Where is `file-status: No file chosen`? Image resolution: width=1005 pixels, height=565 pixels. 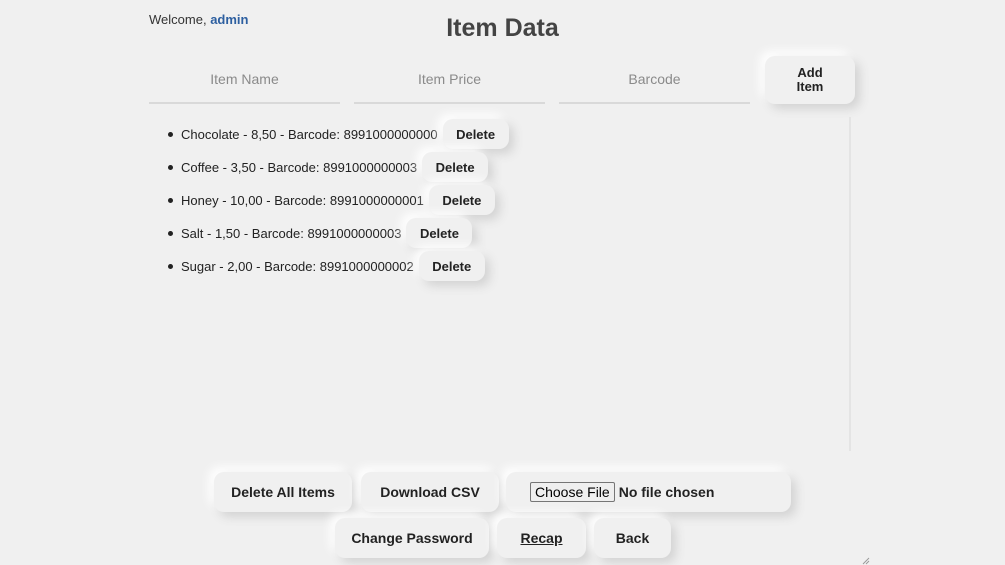 file-status: No file chosen is located at coordinates (666, 492).